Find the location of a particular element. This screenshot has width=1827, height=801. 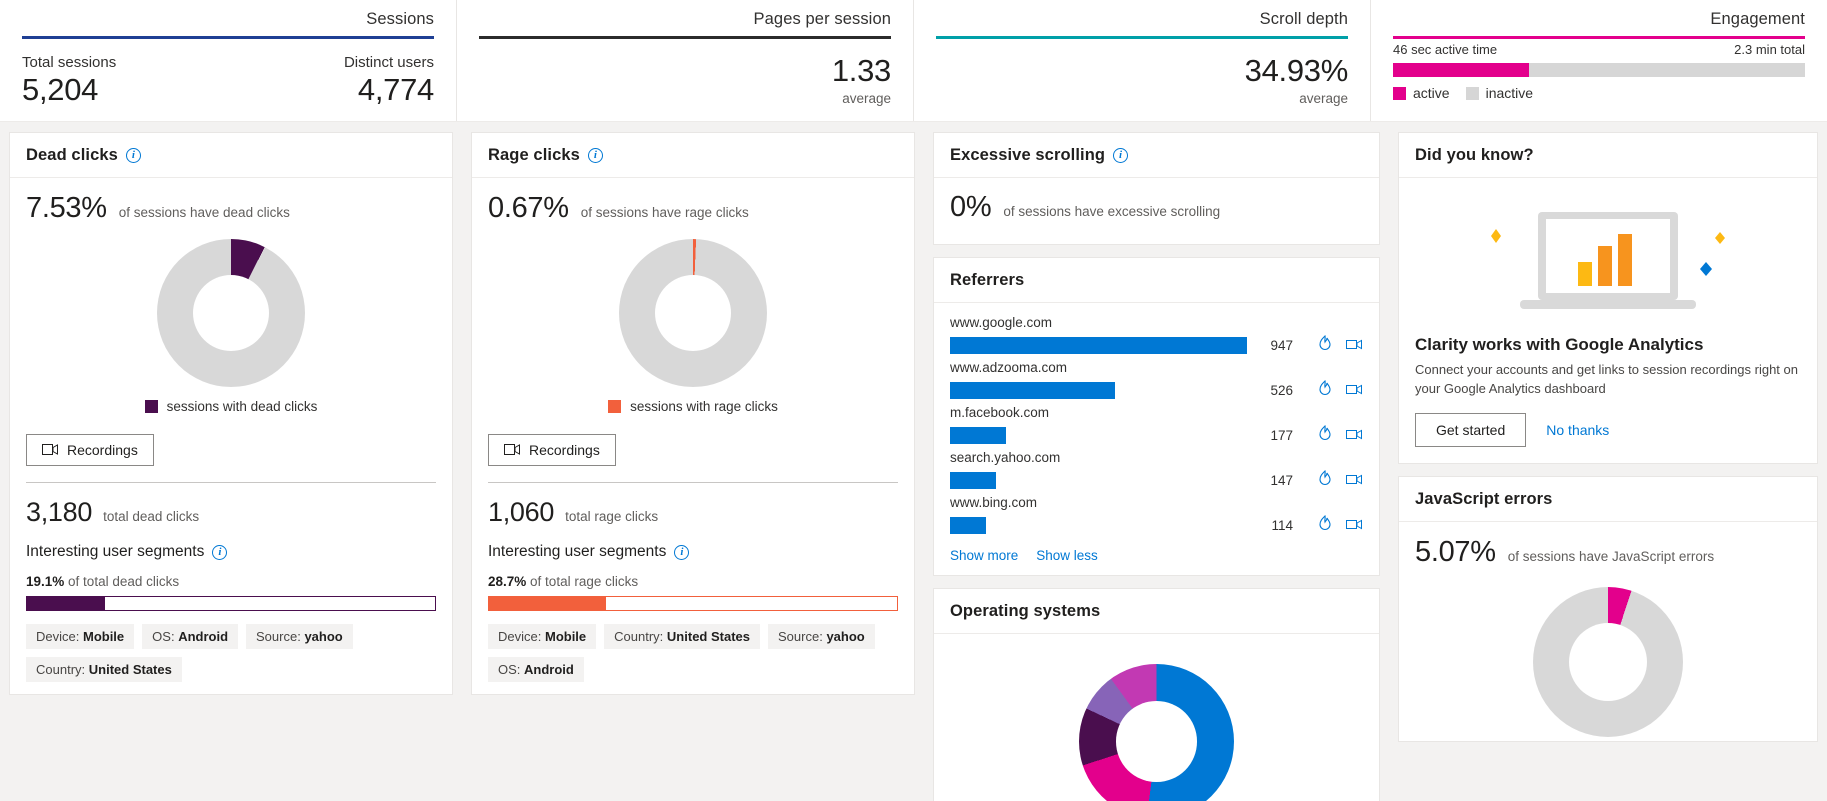

rage-clicks-segment-desc: of total rage clicks is located at coordinates (584, 581).